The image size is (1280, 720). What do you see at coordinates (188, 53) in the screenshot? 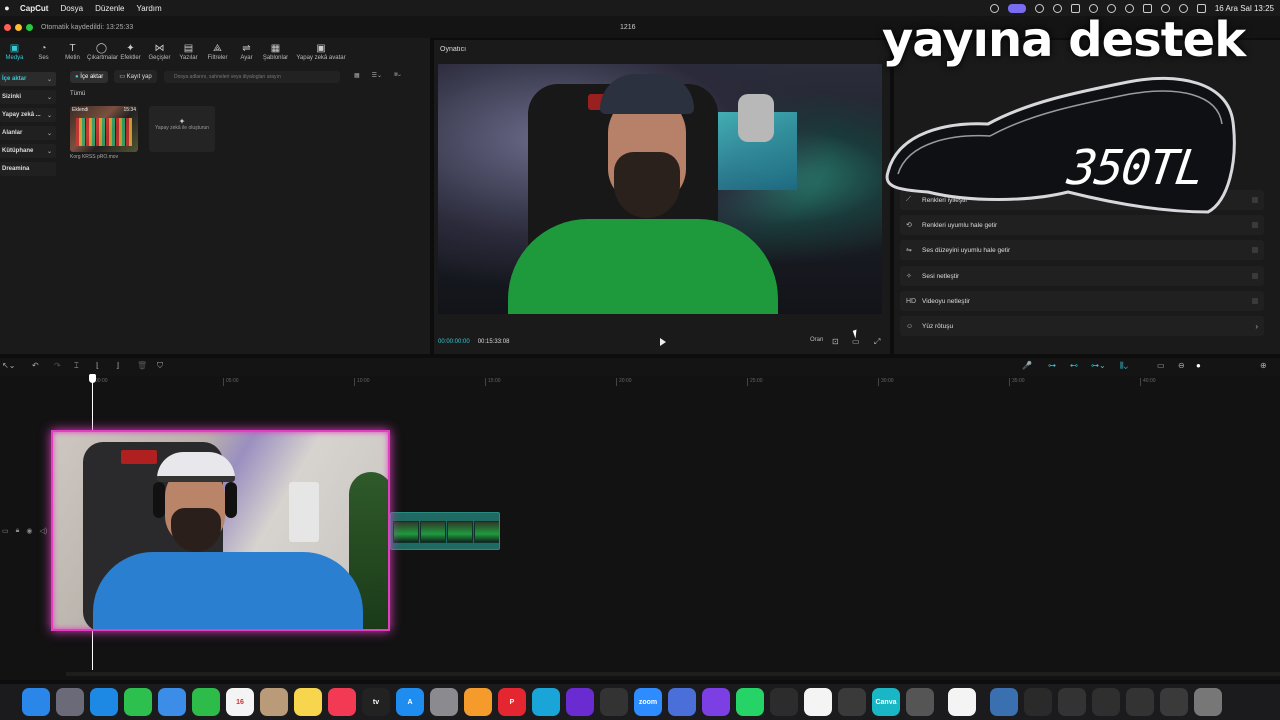
I see `tab-captions: ▤ Yazılar` at bounding box center [188, 53].